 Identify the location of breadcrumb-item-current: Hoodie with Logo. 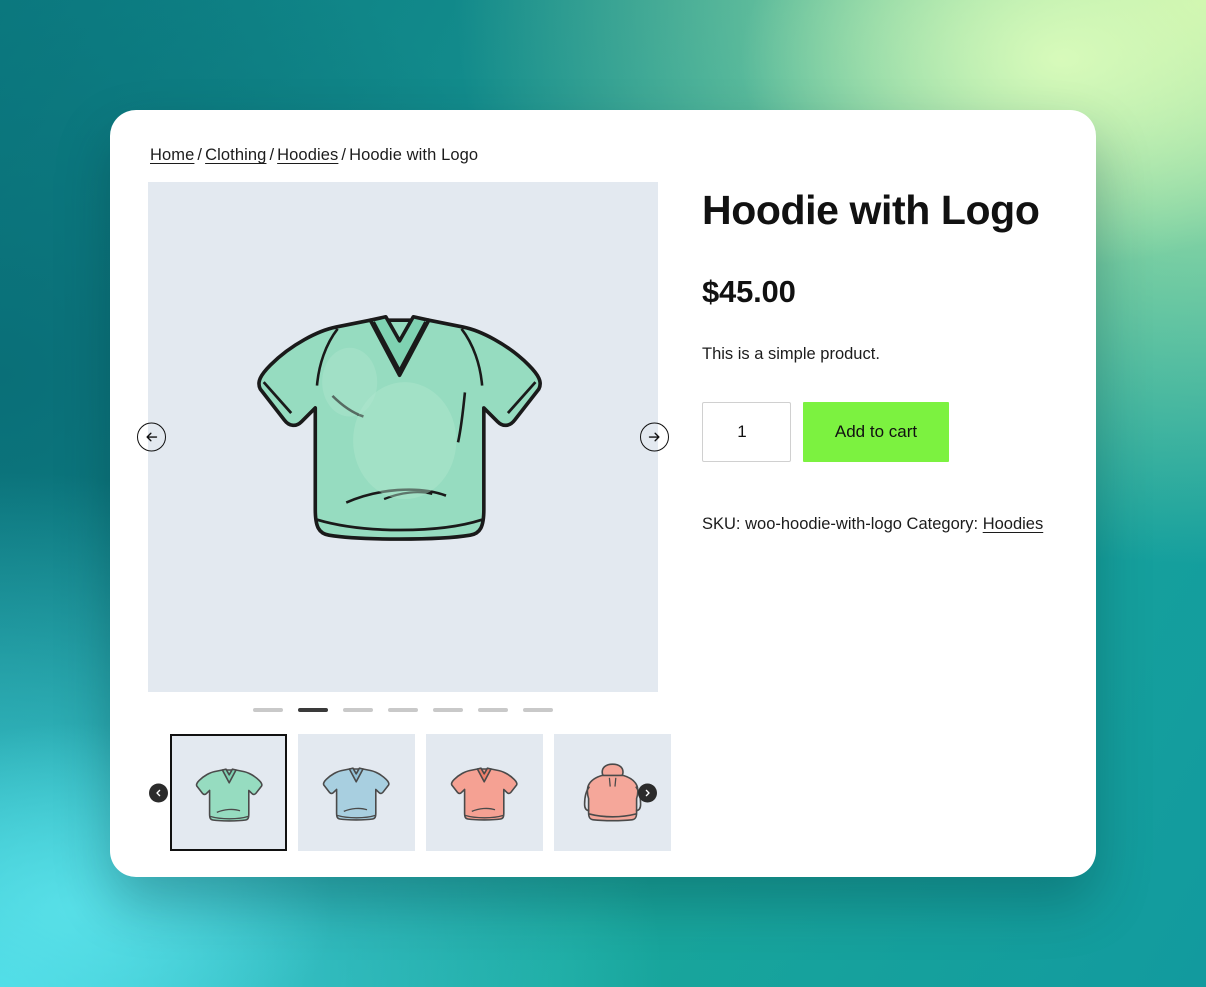
(414, 155).